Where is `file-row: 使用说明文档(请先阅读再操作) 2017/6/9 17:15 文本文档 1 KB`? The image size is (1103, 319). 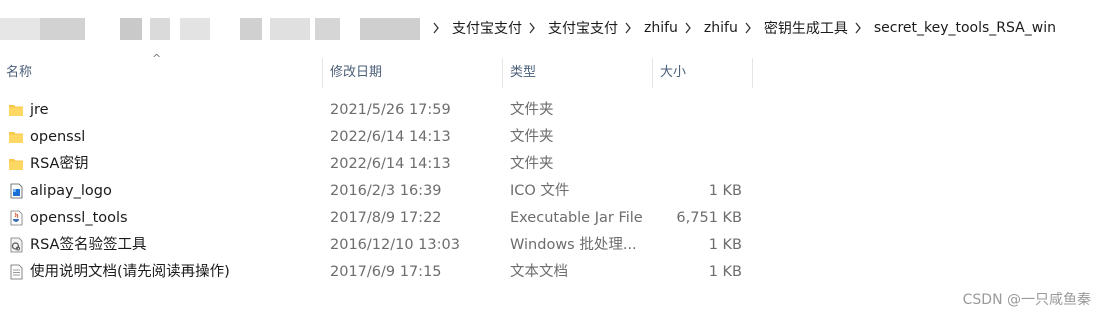 file-row: 使用说明文档(请先阅读再操作) 2017/6/9 17:15 文本文档 1 KB is located at coordinates (380, 272).